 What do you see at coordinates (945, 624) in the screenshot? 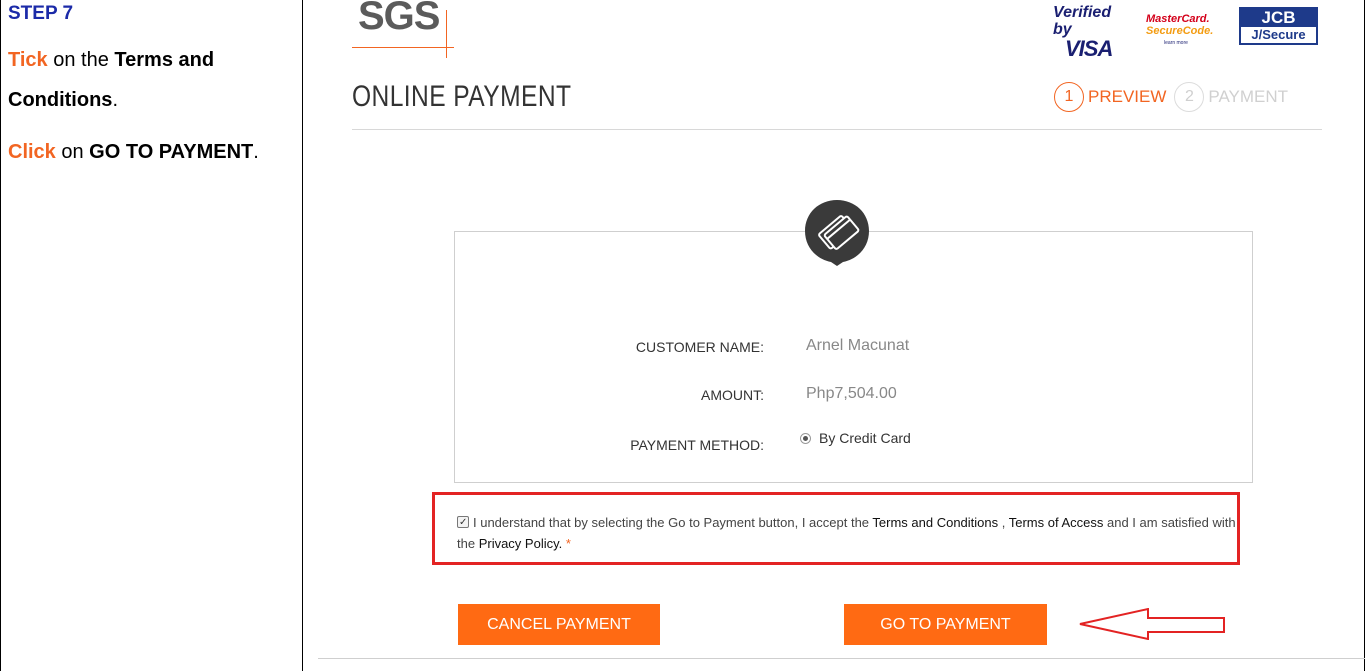
I see `go-to-payment-button: GO TO PAYMENT` at bounding box center [945, 624].